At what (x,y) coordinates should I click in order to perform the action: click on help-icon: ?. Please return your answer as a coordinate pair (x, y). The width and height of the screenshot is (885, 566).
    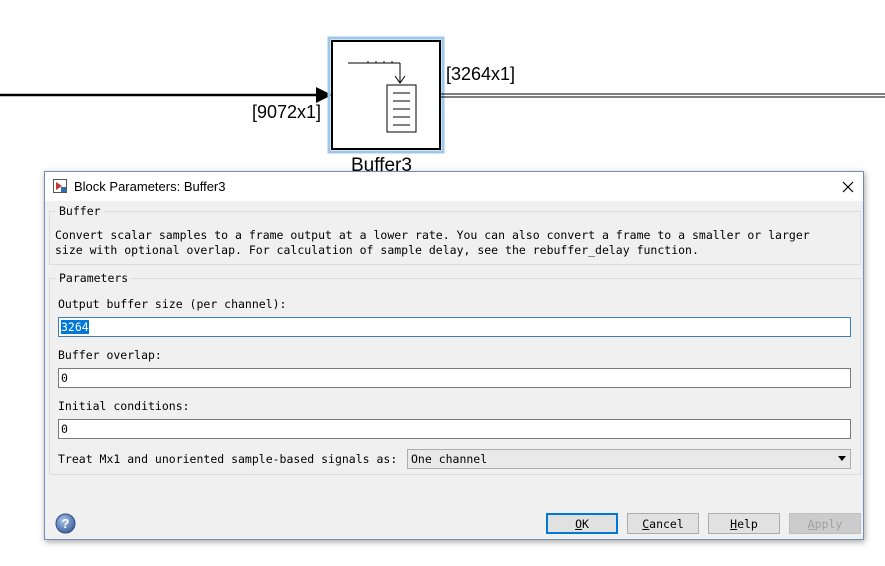
    Looking at the image, I should click on (65, 523).